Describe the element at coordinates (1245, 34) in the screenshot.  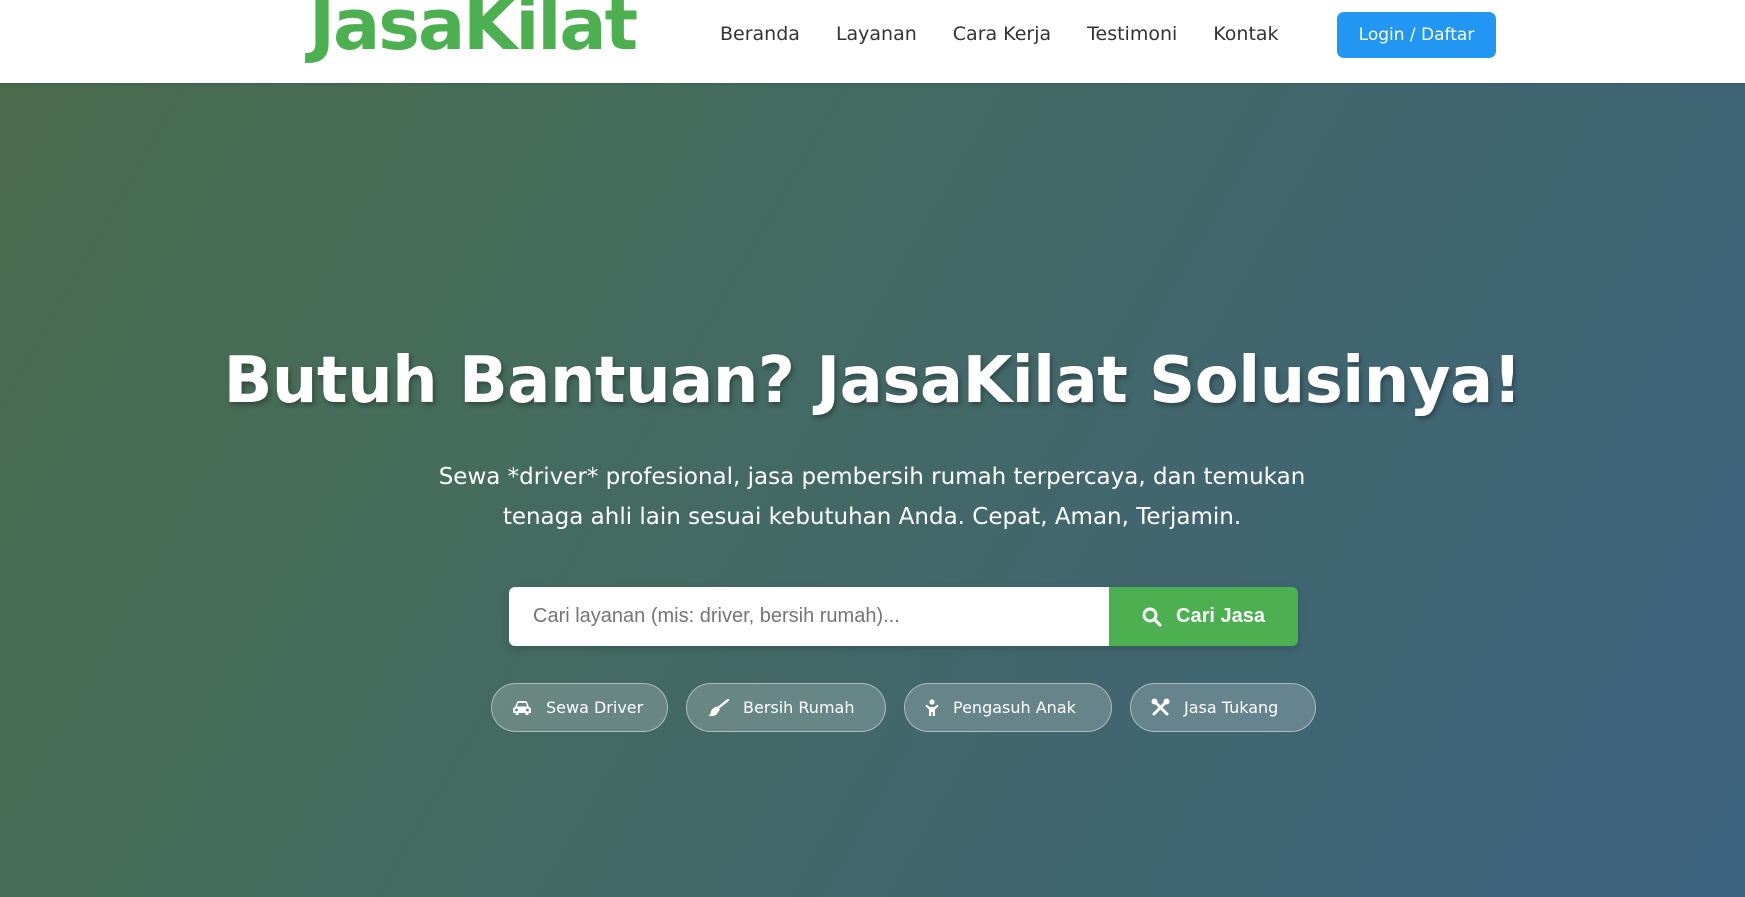
I see `nav-item-kontak: Kontak` at that location.